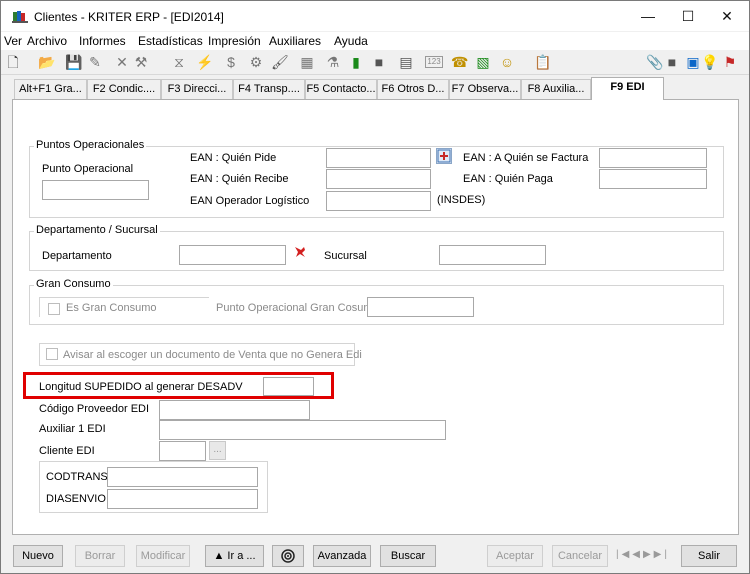 The height and width of the screenshot is (574, 750). What do you see at coordinates (627, 88) in the screenshot?
I see `tab-edi: F9 EDI` at bounding box center [627, 88].